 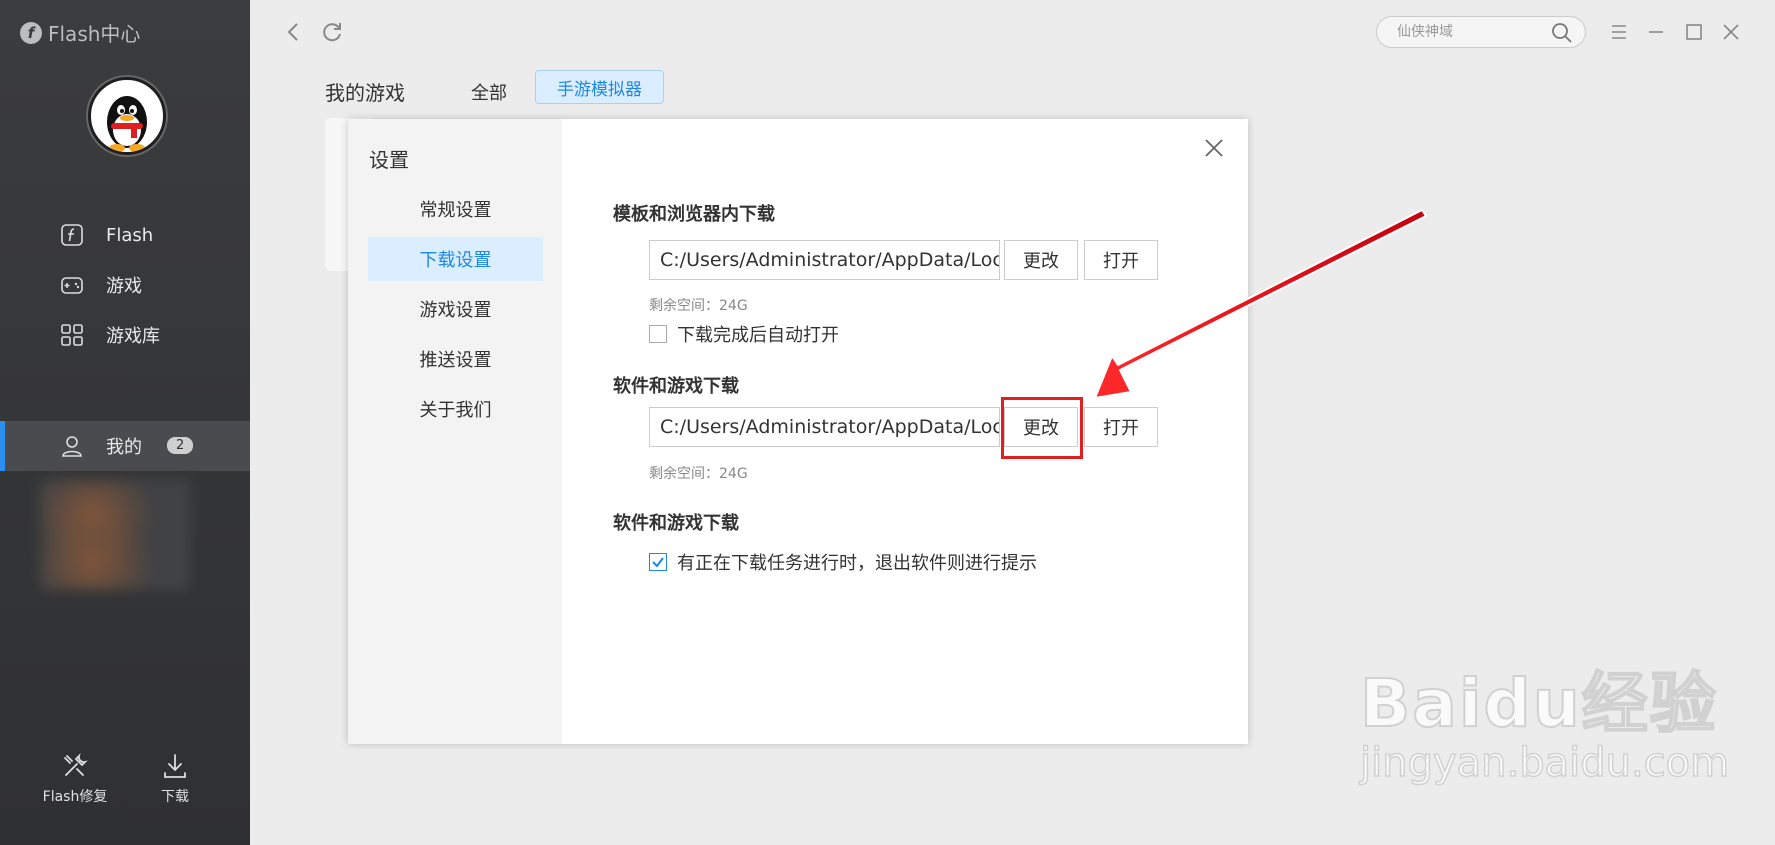 What do you see at coordinates (365, 93) in the screenshot?
I see `page-title: 我的游戏` at bounding box center [365, 93].